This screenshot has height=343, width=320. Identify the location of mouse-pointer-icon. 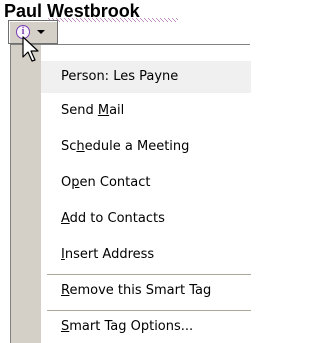
(30, 49).